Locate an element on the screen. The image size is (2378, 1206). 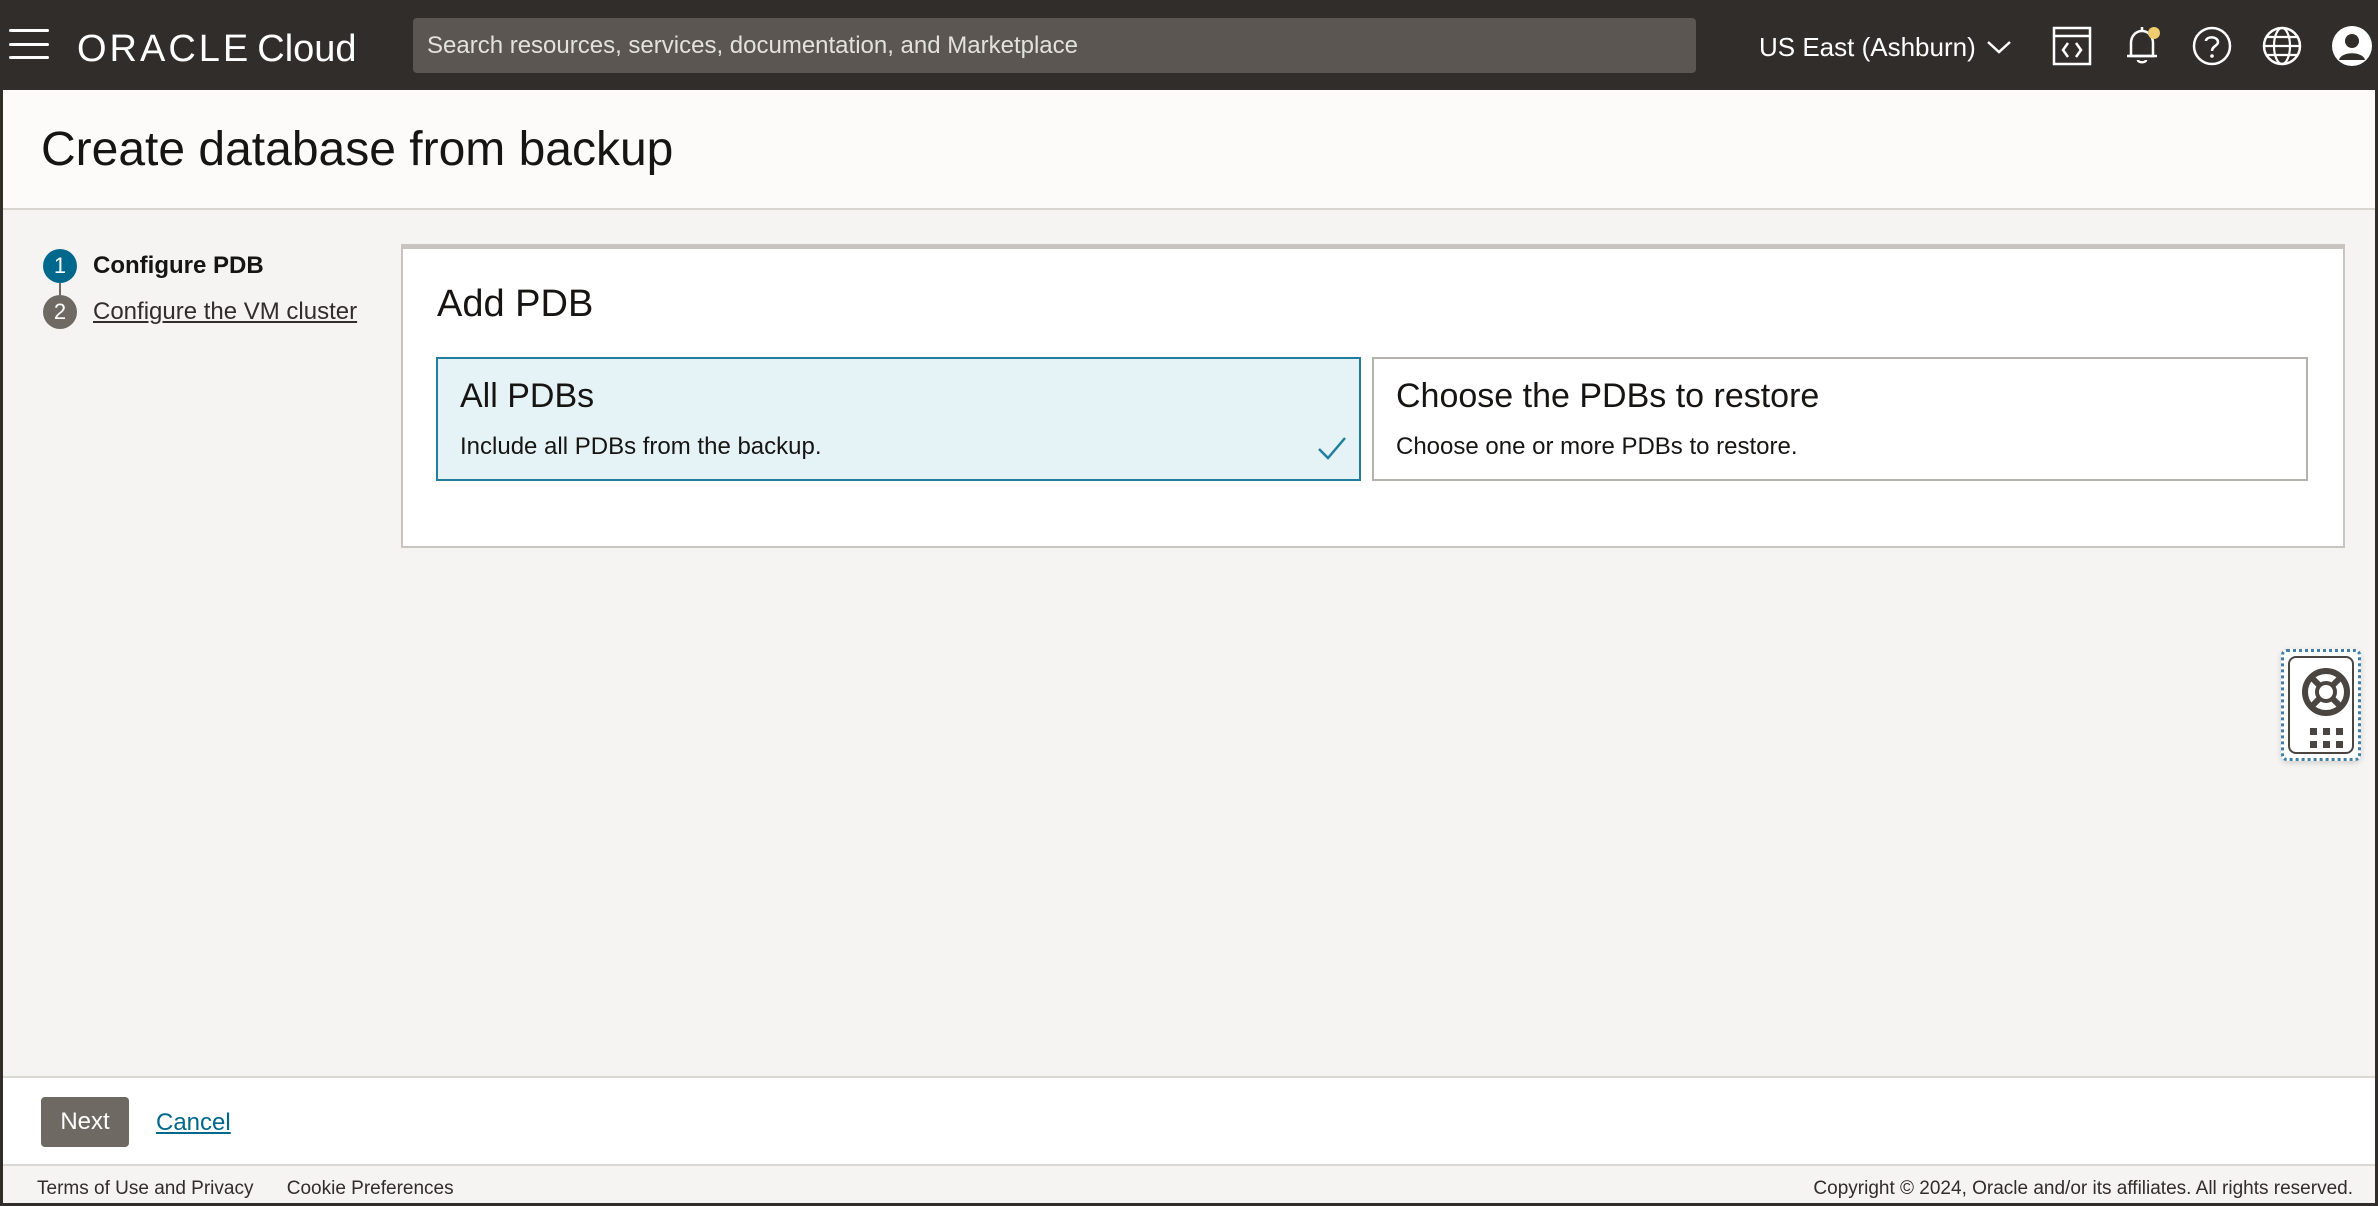
code-editor-icon is located at coordinates (2072, 46).